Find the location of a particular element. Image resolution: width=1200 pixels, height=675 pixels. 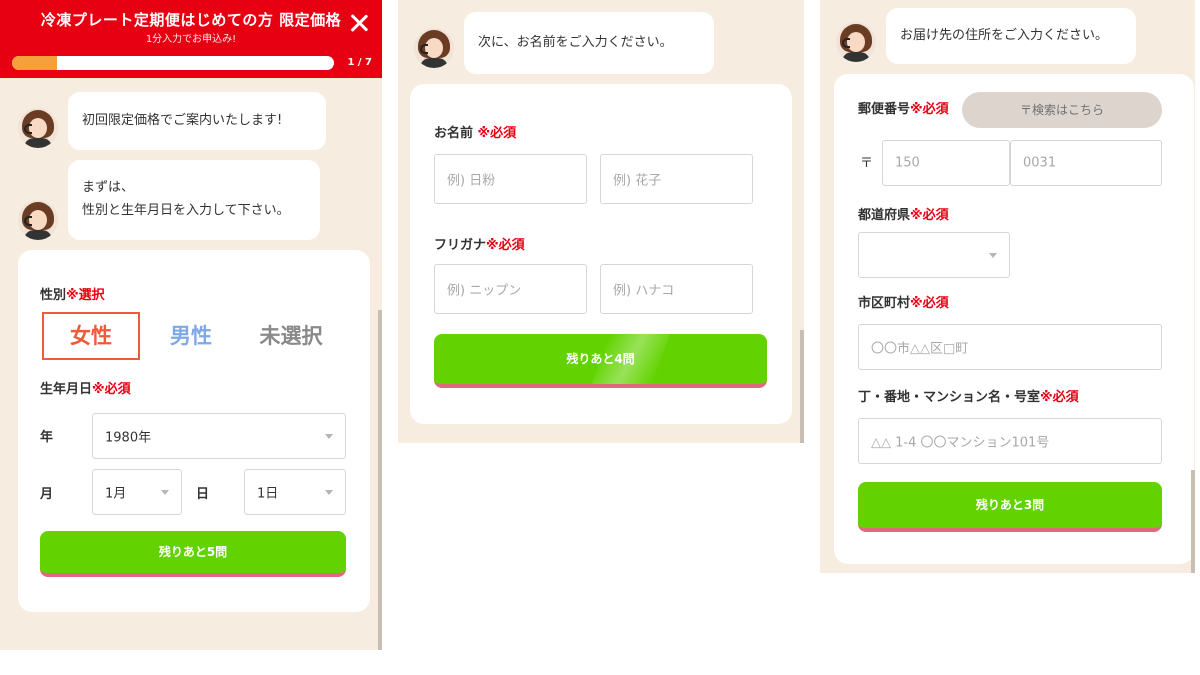

month-select: 1月 is located at coordinates (137, 492).